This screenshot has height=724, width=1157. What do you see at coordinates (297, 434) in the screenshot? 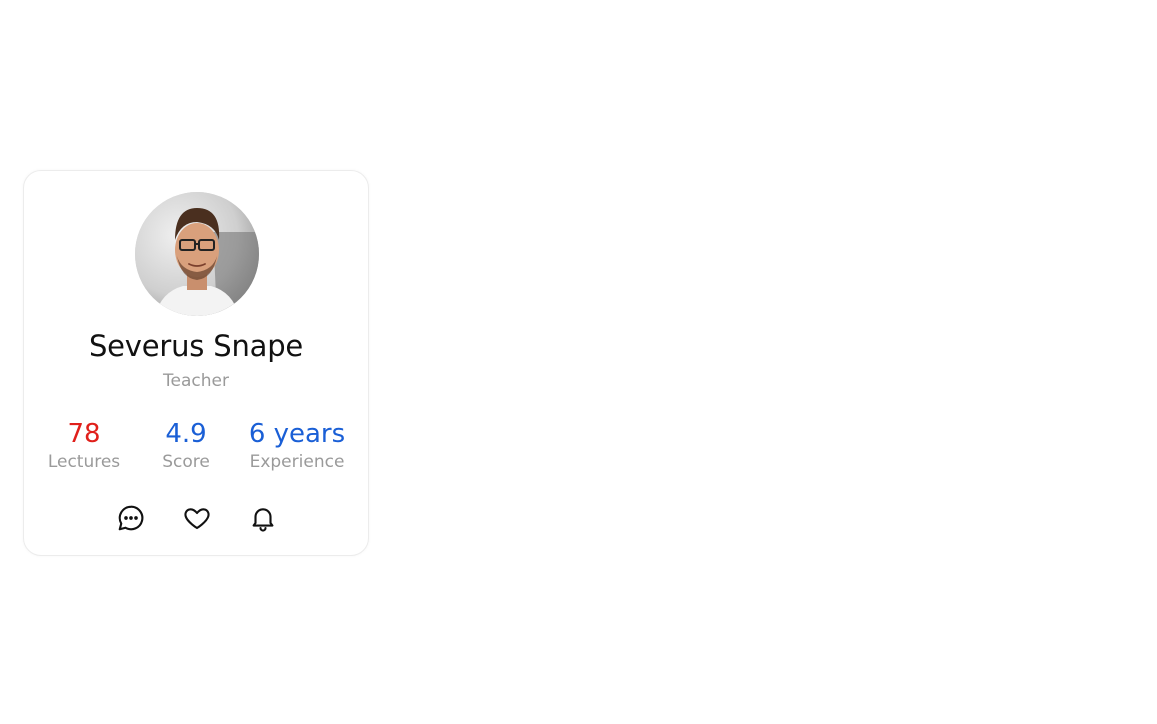
I see `stat-value: 6 years` at bounding box center [297, 434].